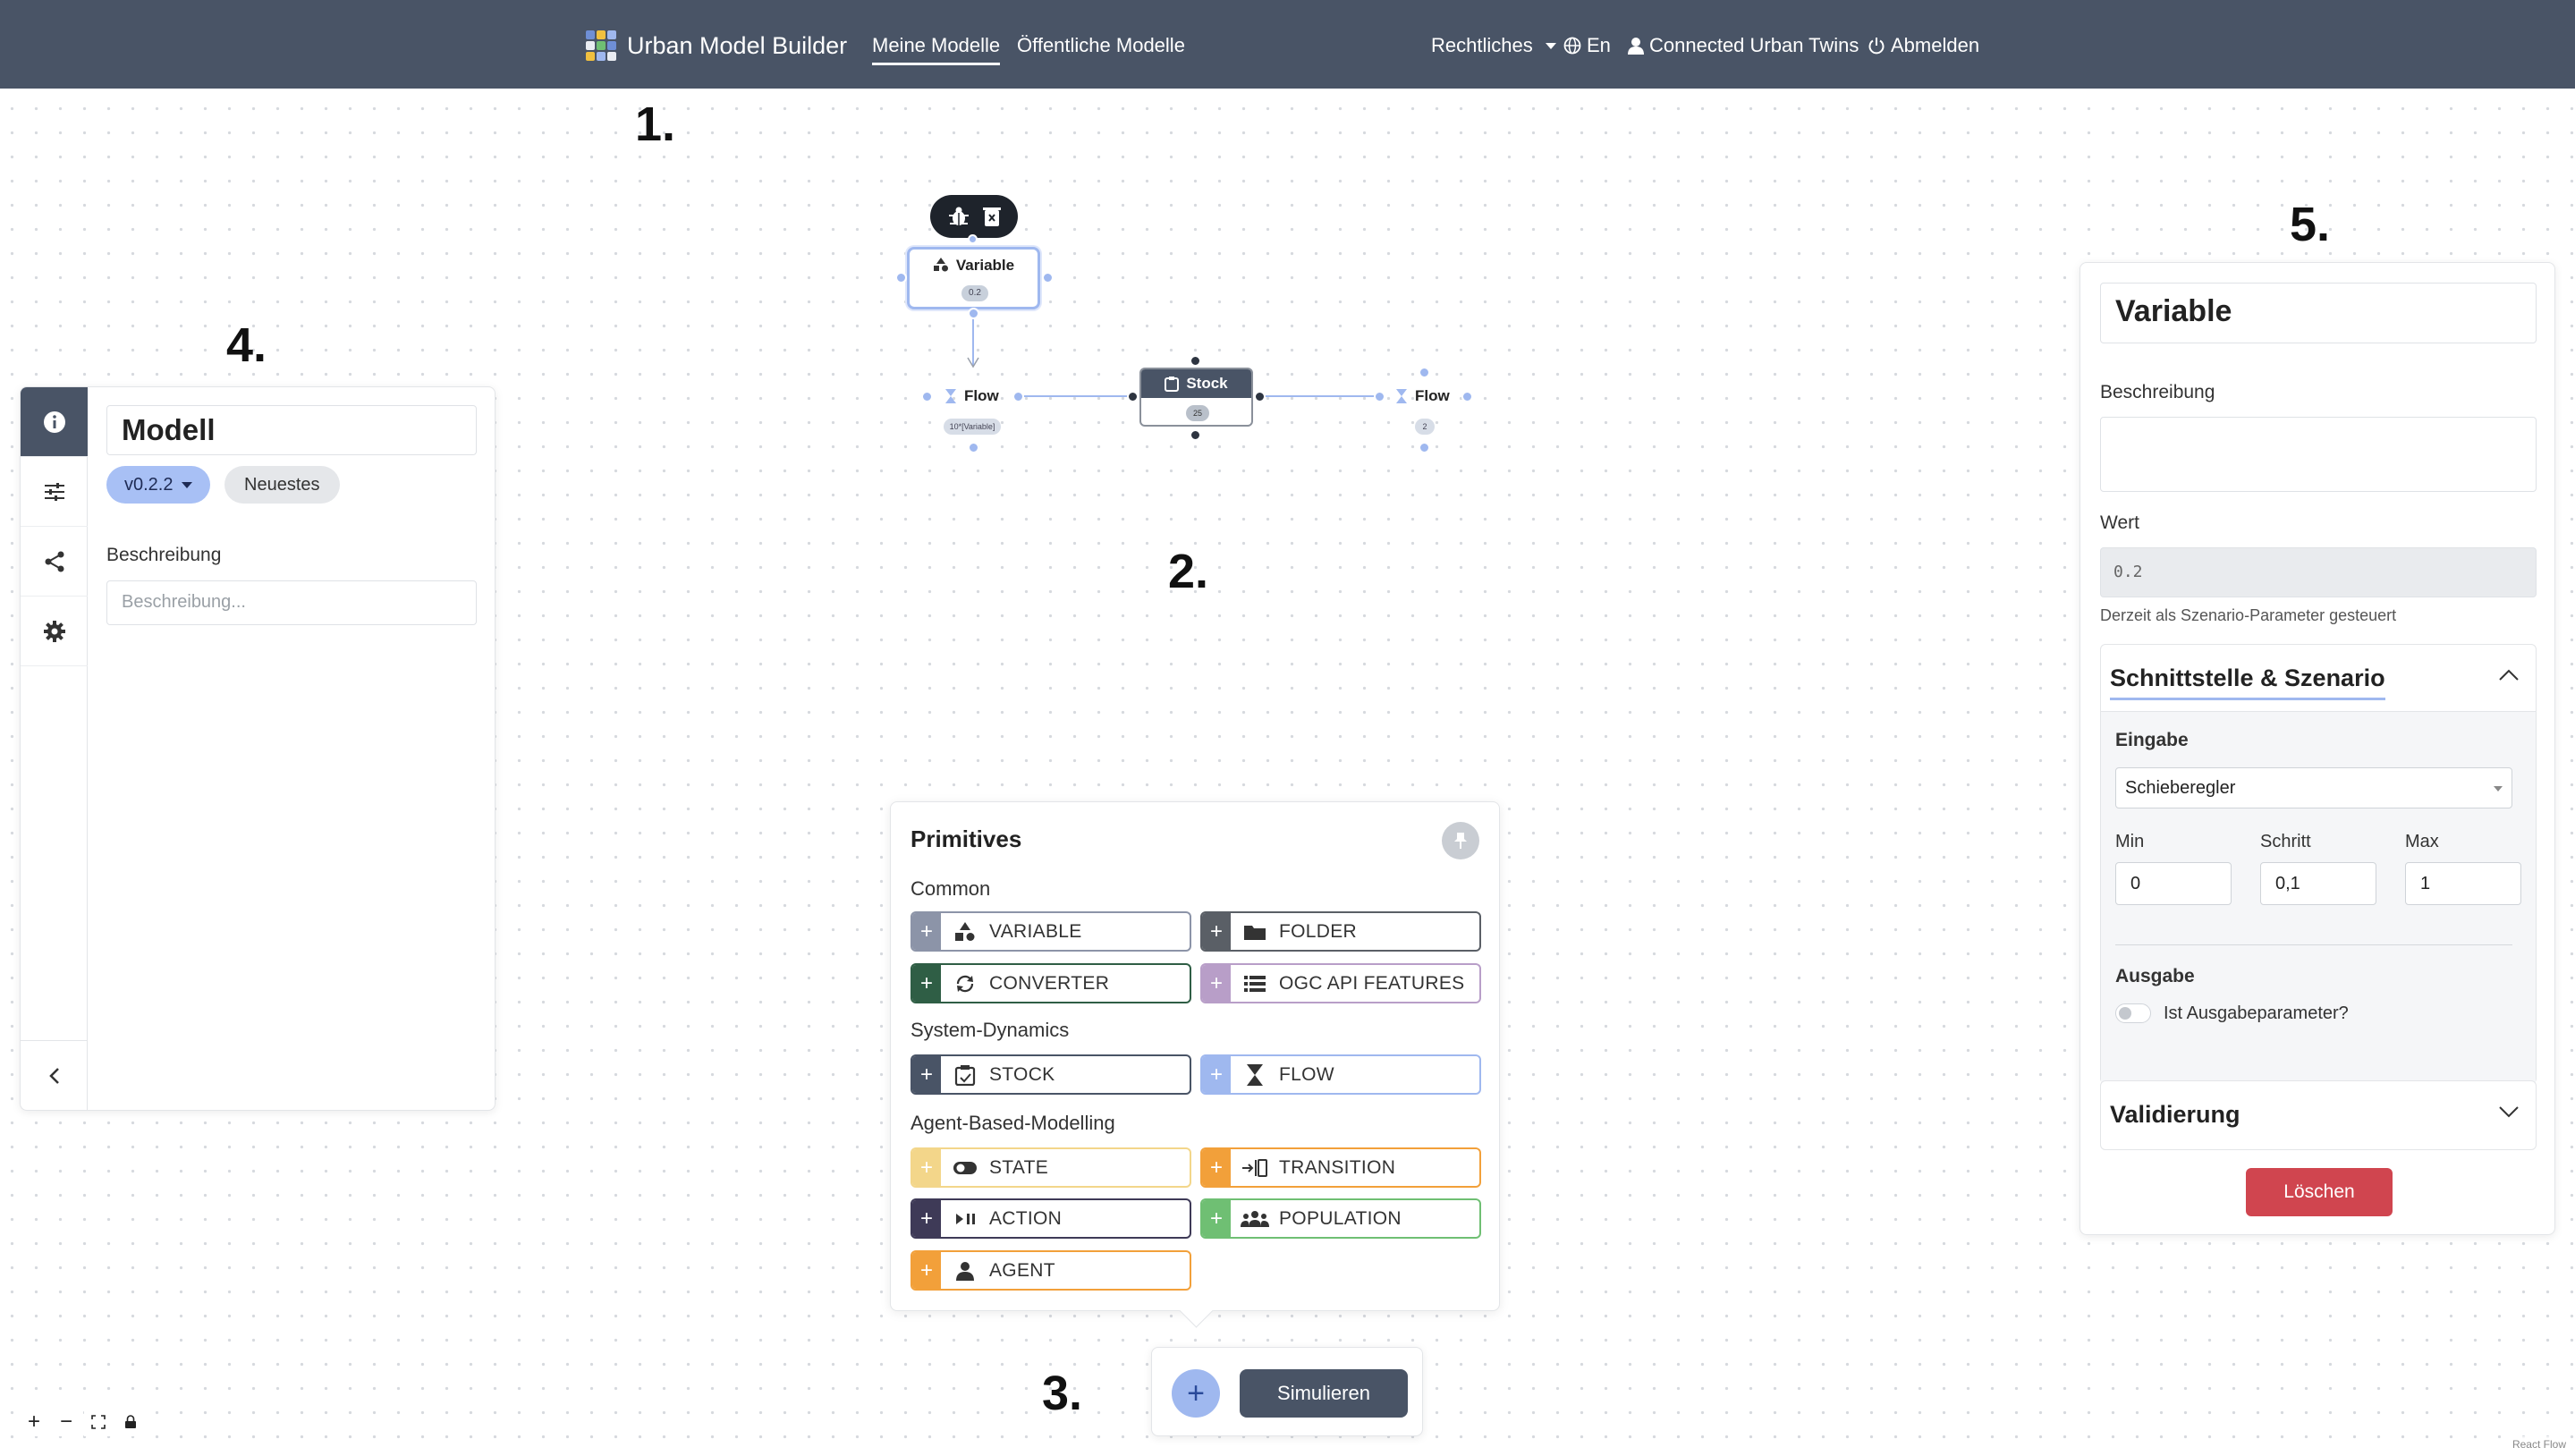 This screenshot has width=2575, height=1456. What do you see at coordinates (2319, 313) in the screenshot?
I see `node-name-input: Variable` at bounding box center [2319, 313].